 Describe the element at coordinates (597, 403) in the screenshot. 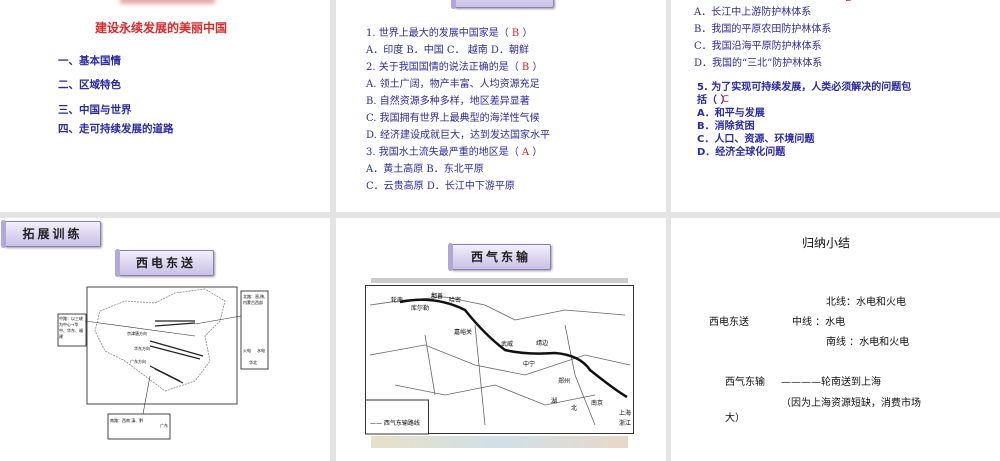

I see `place-label: 南京` at that location.